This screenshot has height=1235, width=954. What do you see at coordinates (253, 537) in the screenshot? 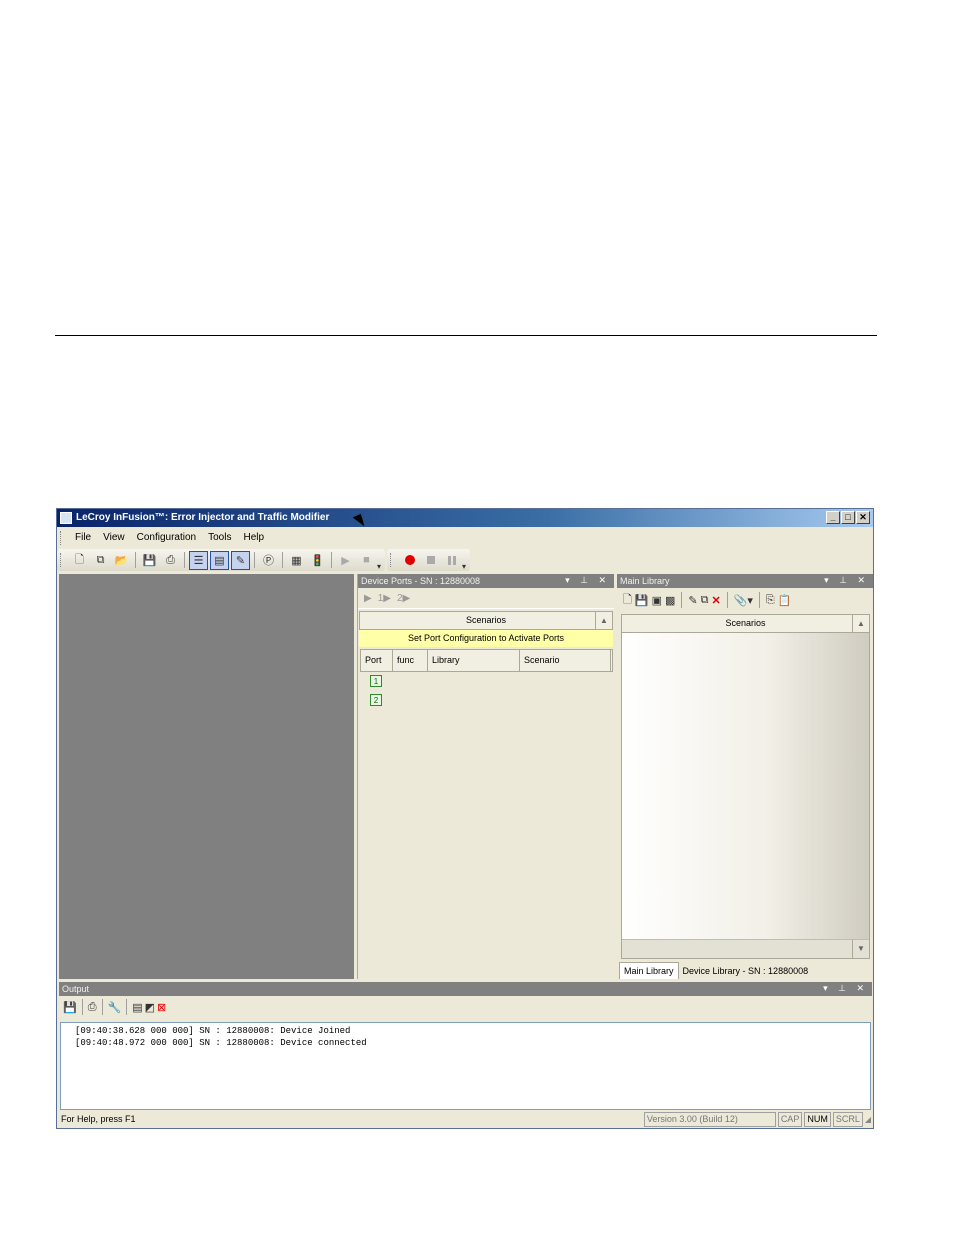
I see `menu-help: Help` at bounding box center [253, 537].